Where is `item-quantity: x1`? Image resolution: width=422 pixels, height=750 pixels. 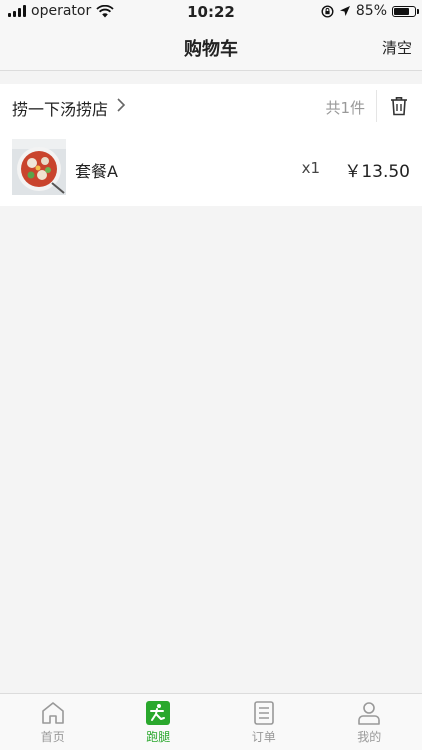 item-quantity: x1 is located at coordinates (310, 168).